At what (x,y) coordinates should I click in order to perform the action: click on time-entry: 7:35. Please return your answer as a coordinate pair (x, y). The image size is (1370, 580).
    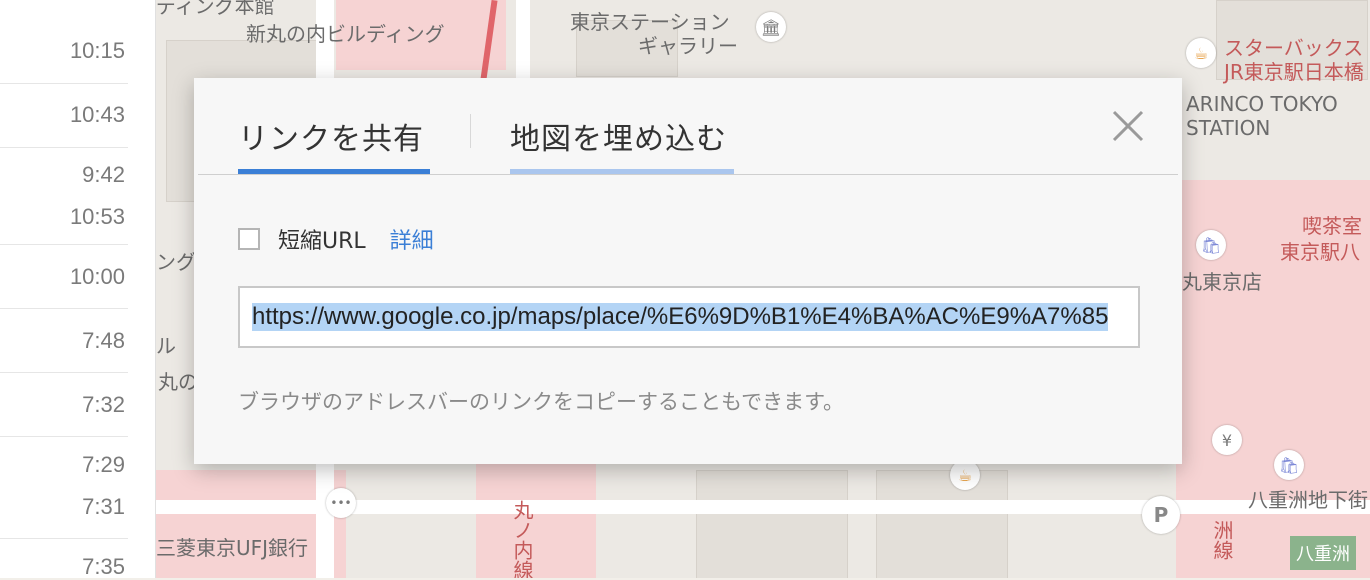
    Looking at the image, I should click on (103, 566).